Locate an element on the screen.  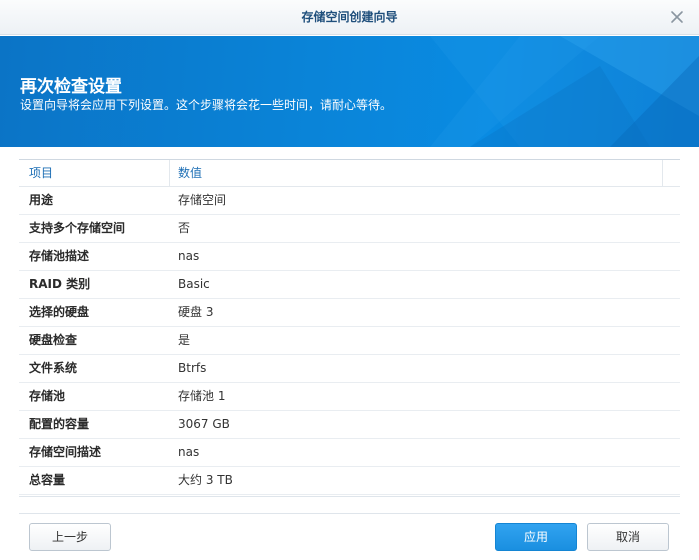
table-row: 用途 存储空间 is located at coordinates (349, 201).